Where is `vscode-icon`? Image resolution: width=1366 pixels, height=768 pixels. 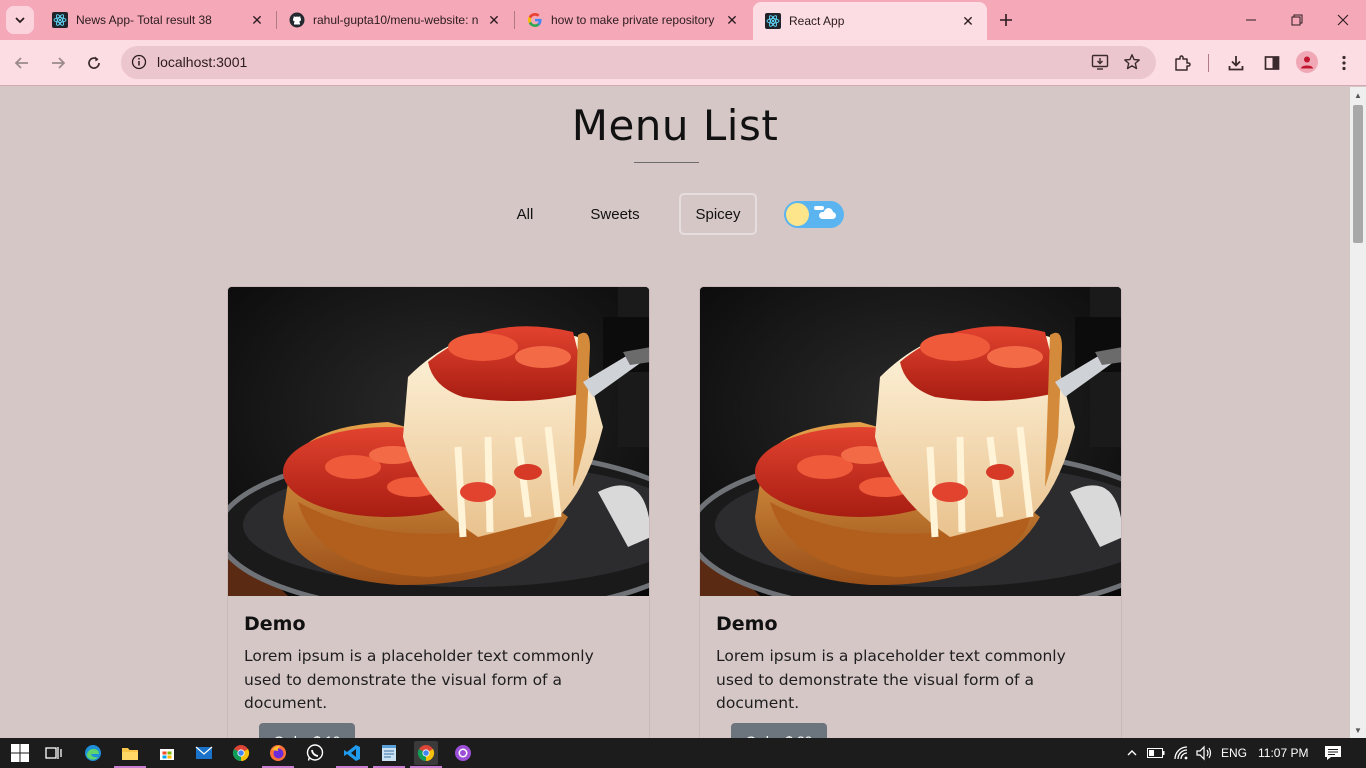
vscode-icon is located at coordinates (352, 753).